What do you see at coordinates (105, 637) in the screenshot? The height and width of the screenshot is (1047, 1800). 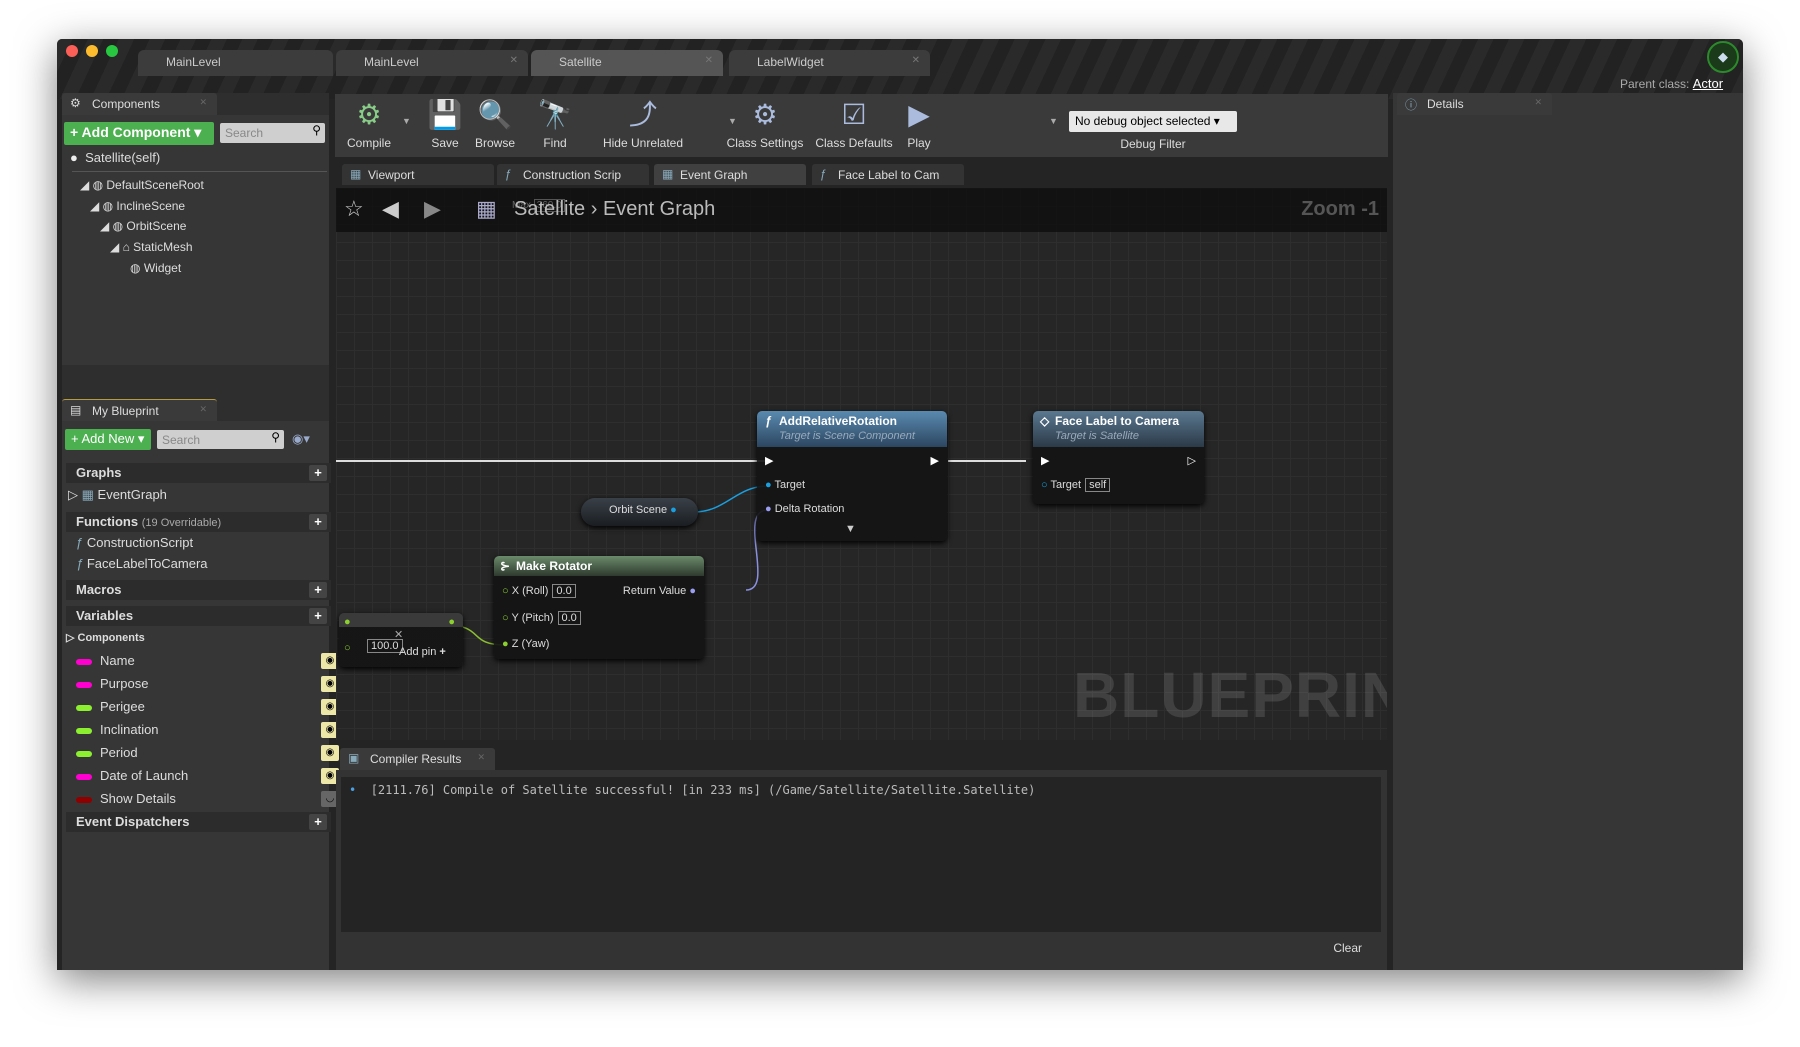 I see `variable-category: ▷ Components` at bounding box center [105, 637].